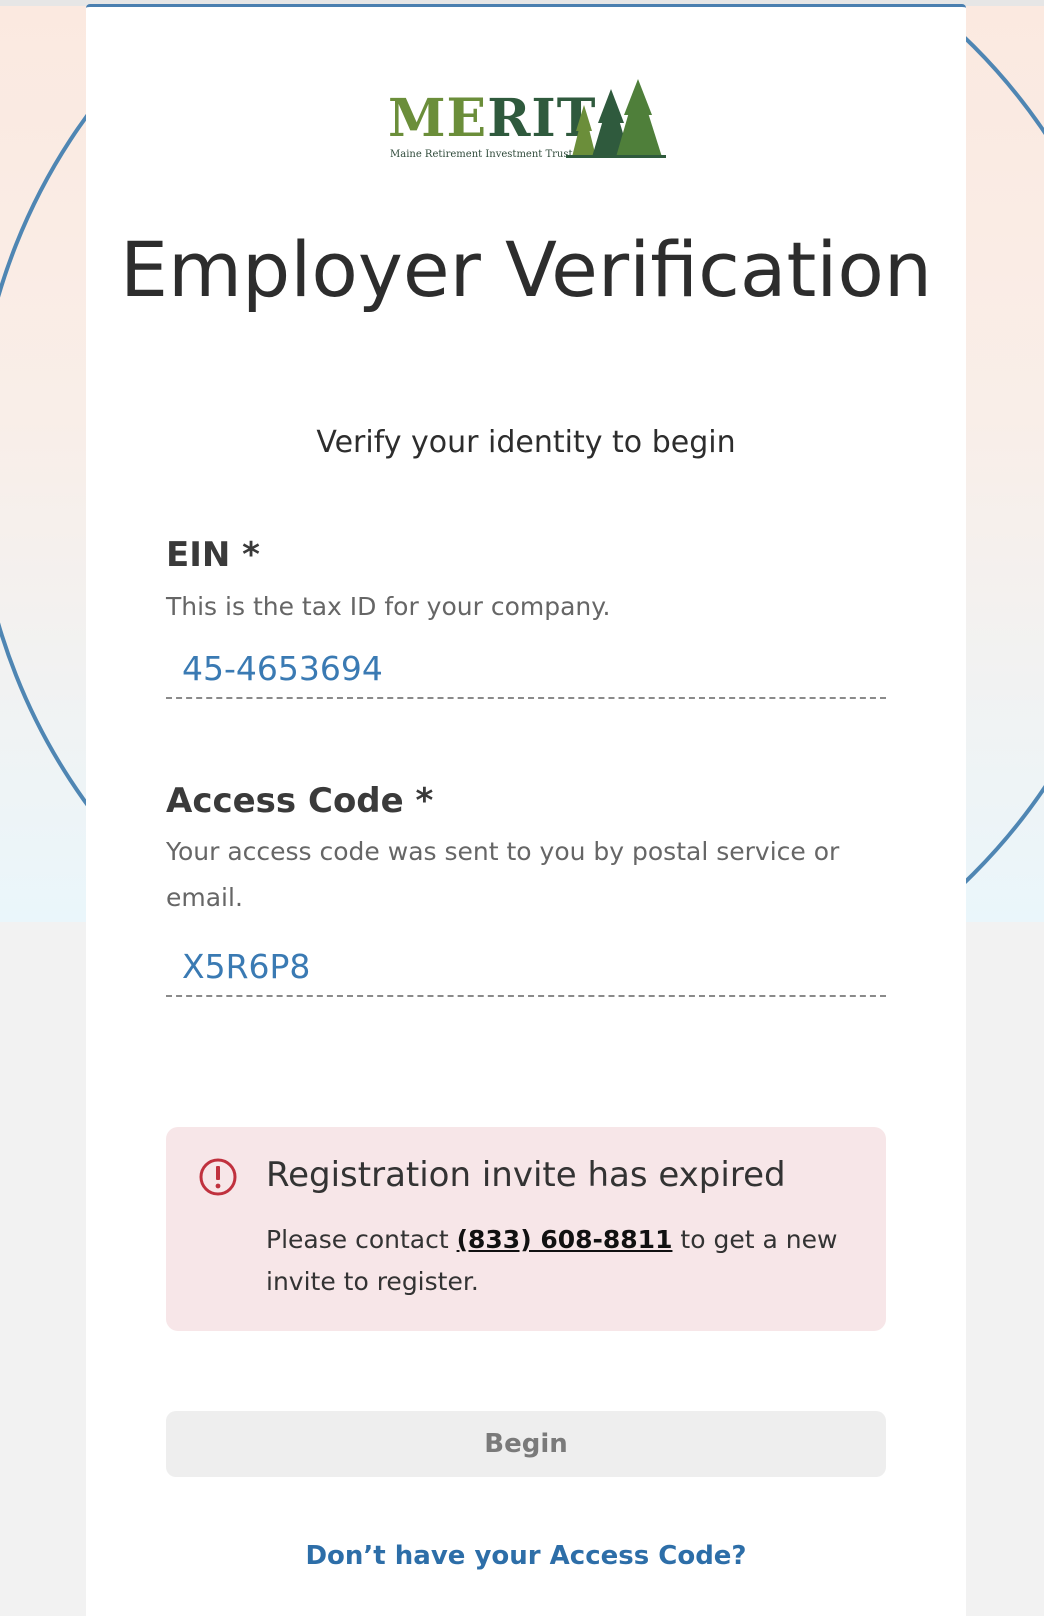 This screenshot has height=1616, width=1044. What do you see at coordinates (526, 1556) in the screenshot?
I see `missing-access-code-link: Don’t have your Access Code?` at bounding box center [526, 1556].